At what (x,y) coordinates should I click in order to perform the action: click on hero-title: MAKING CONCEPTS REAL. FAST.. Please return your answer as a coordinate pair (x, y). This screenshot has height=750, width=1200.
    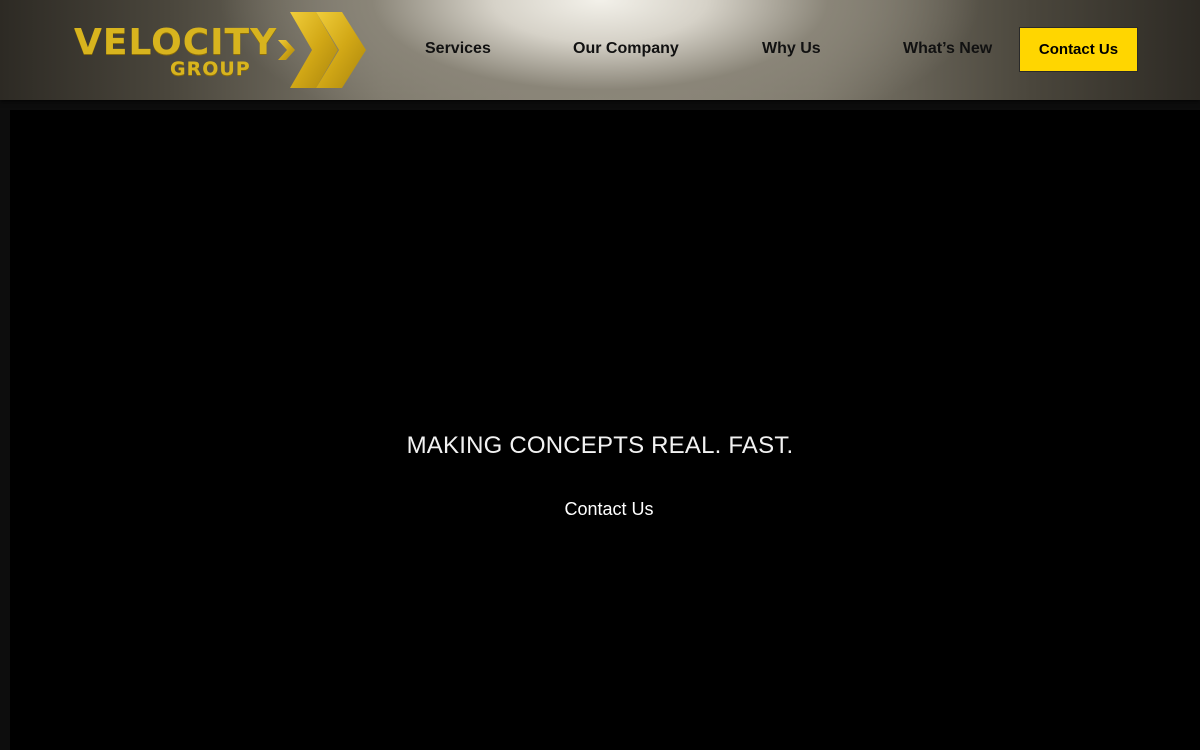
    Looking at the image, I should click on (600, 445).